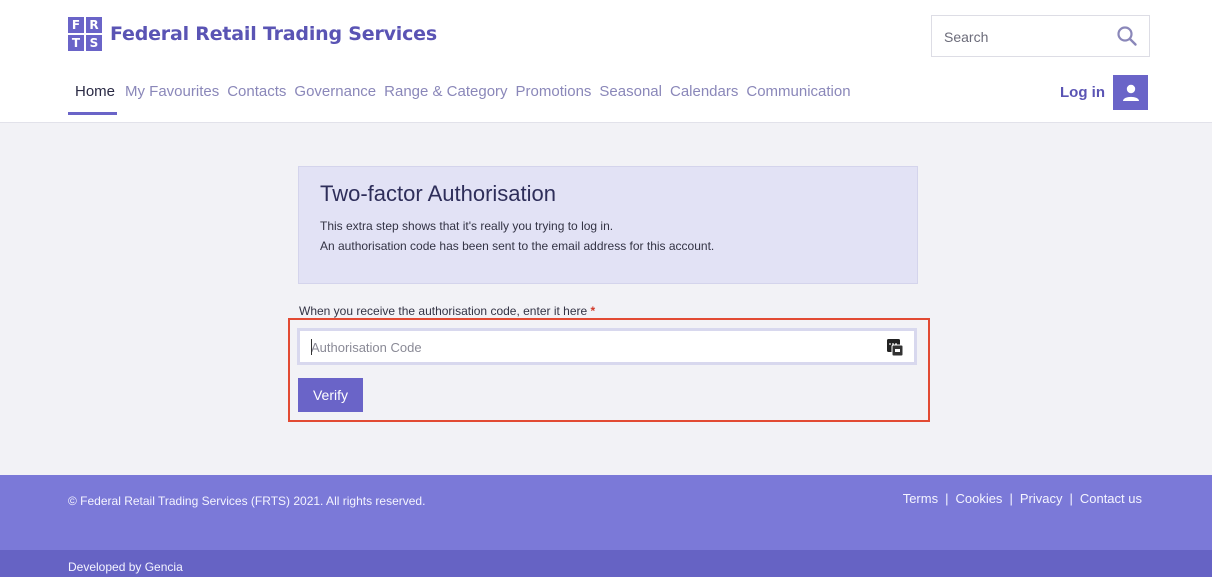  I want to click on site-logo: F R T S Federal Retail Trading Services, so click(252, 34).